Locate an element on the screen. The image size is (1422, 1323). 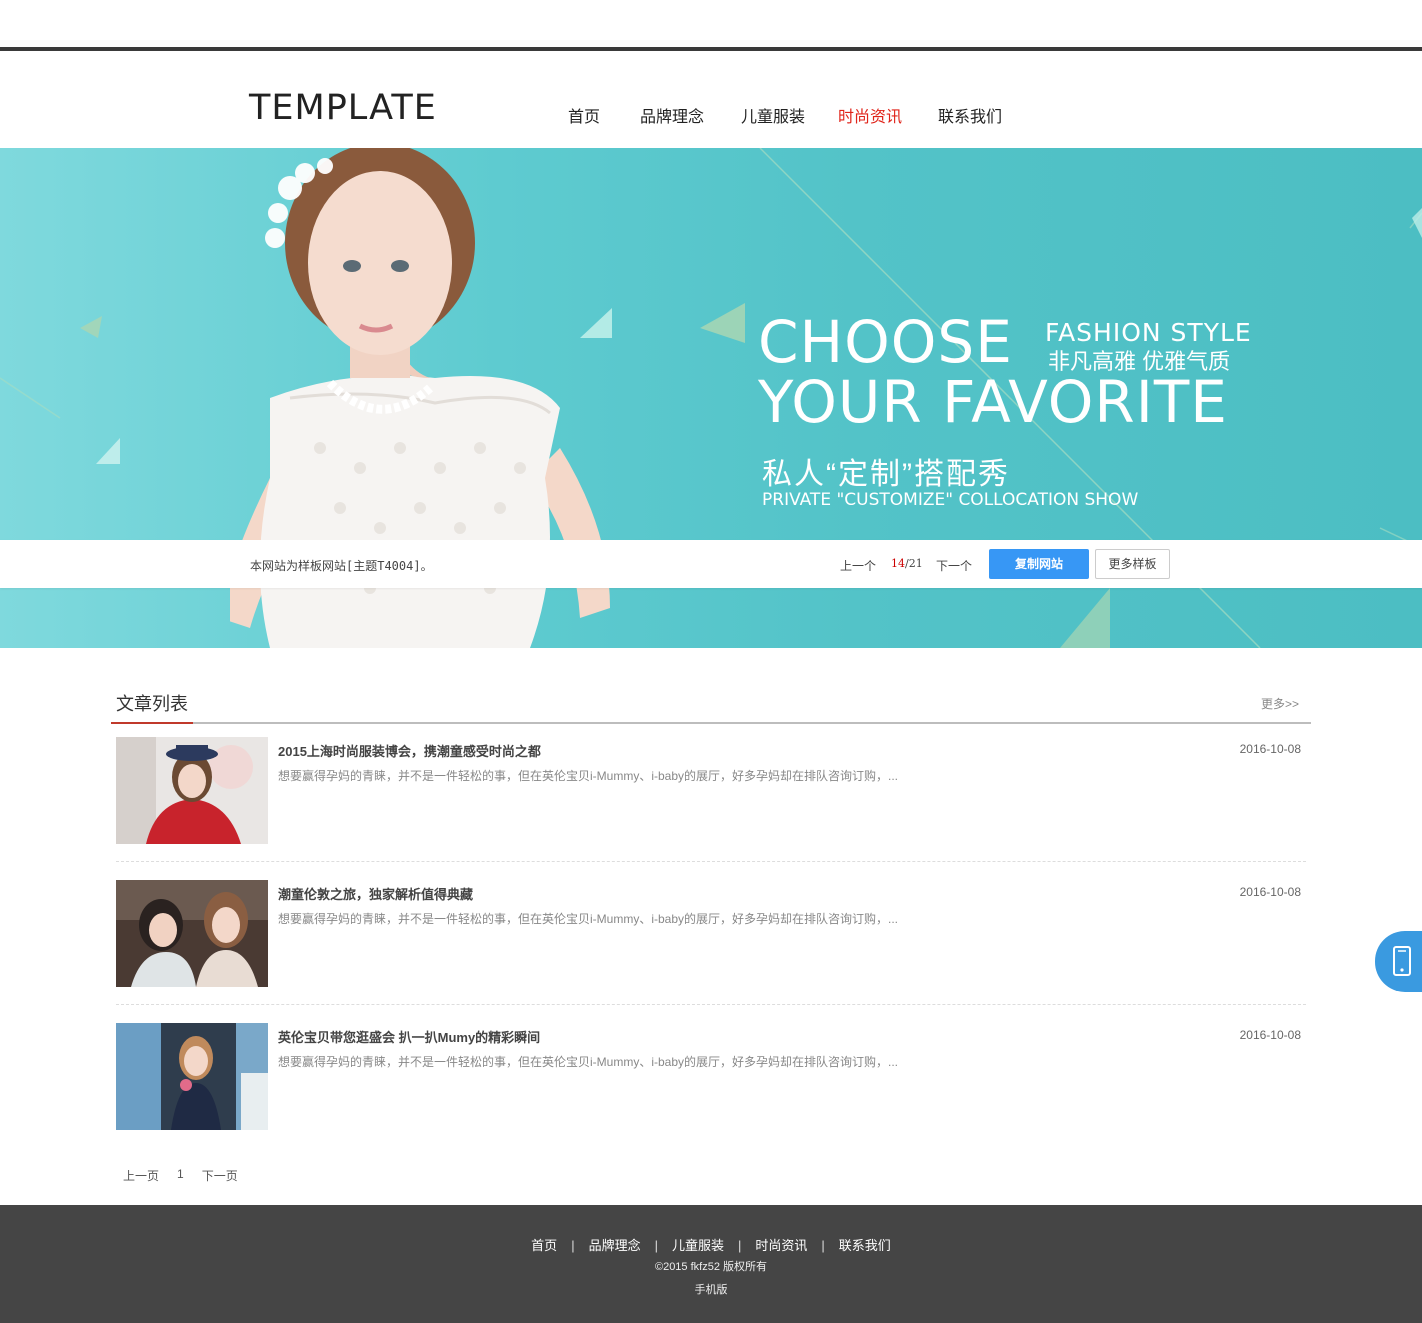
mobile-version-widget is located at coordinates (1398, 961).